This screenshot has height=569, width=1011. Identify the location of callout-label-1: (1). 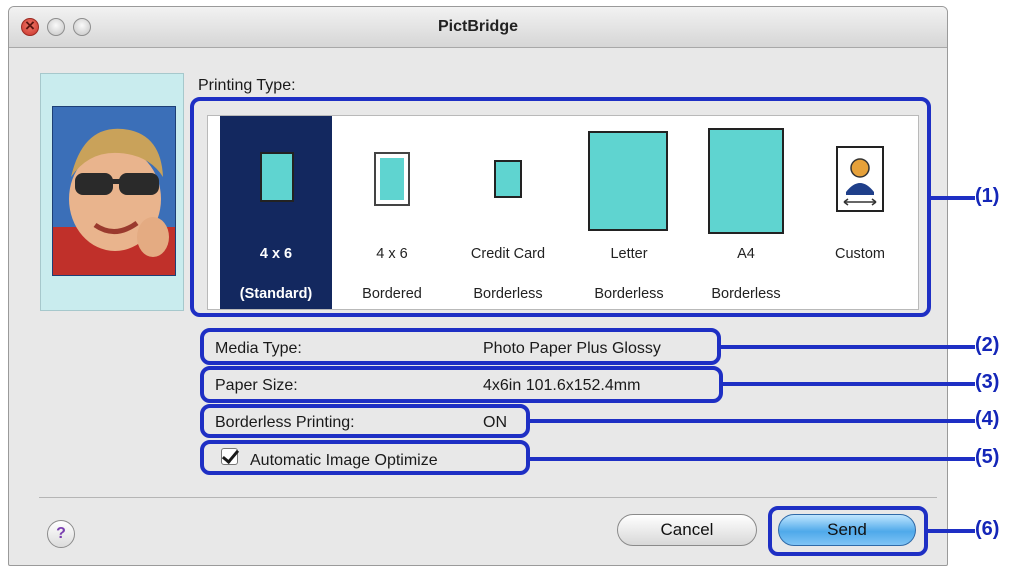
(987, 196).